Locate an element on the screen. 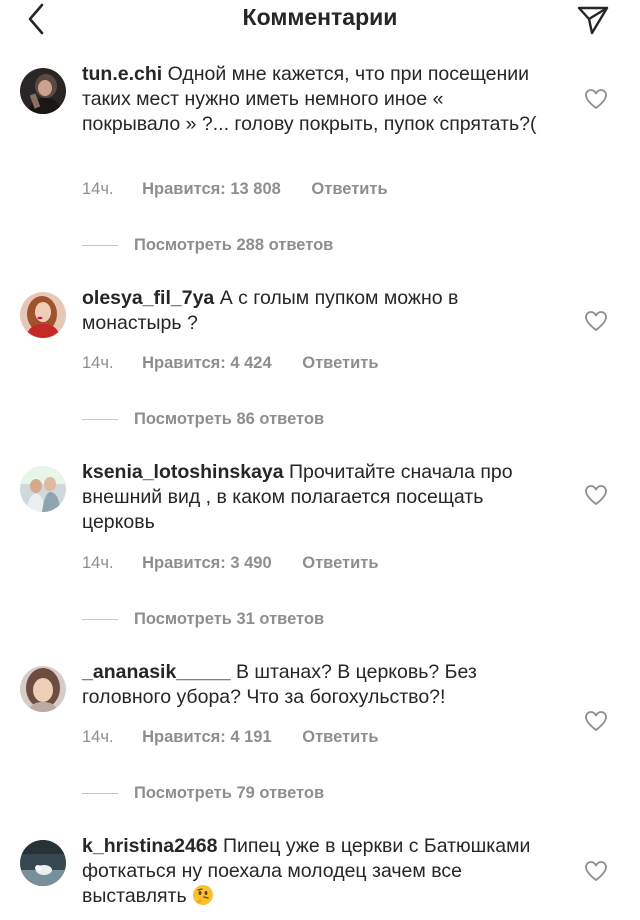 The height and width of the screenshot is (920, 640). likes-count: Нравится: 4 424 is located at coordinates (207, 363).